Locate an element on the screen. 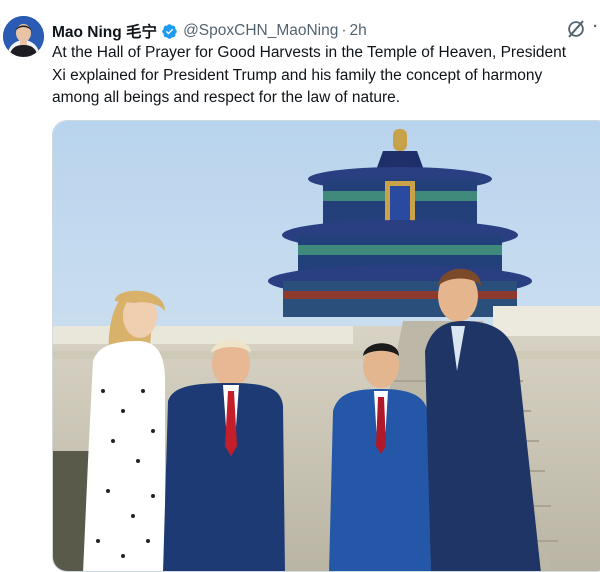 The height and width of the screenshot is (572, 600). tweet-header: Mao Ning 毛宁 @SpoxCHN_MaoNing · 2h is located at coordinates (209, 31).